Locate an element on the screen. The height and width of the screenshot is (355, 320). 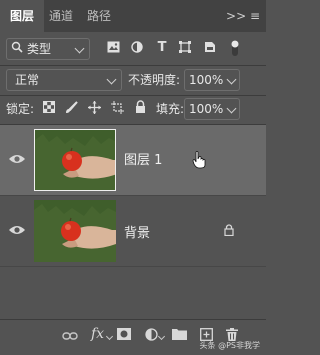
panel-footer: fx 头条 @PS非我学 is located at coordinates (133, 337).